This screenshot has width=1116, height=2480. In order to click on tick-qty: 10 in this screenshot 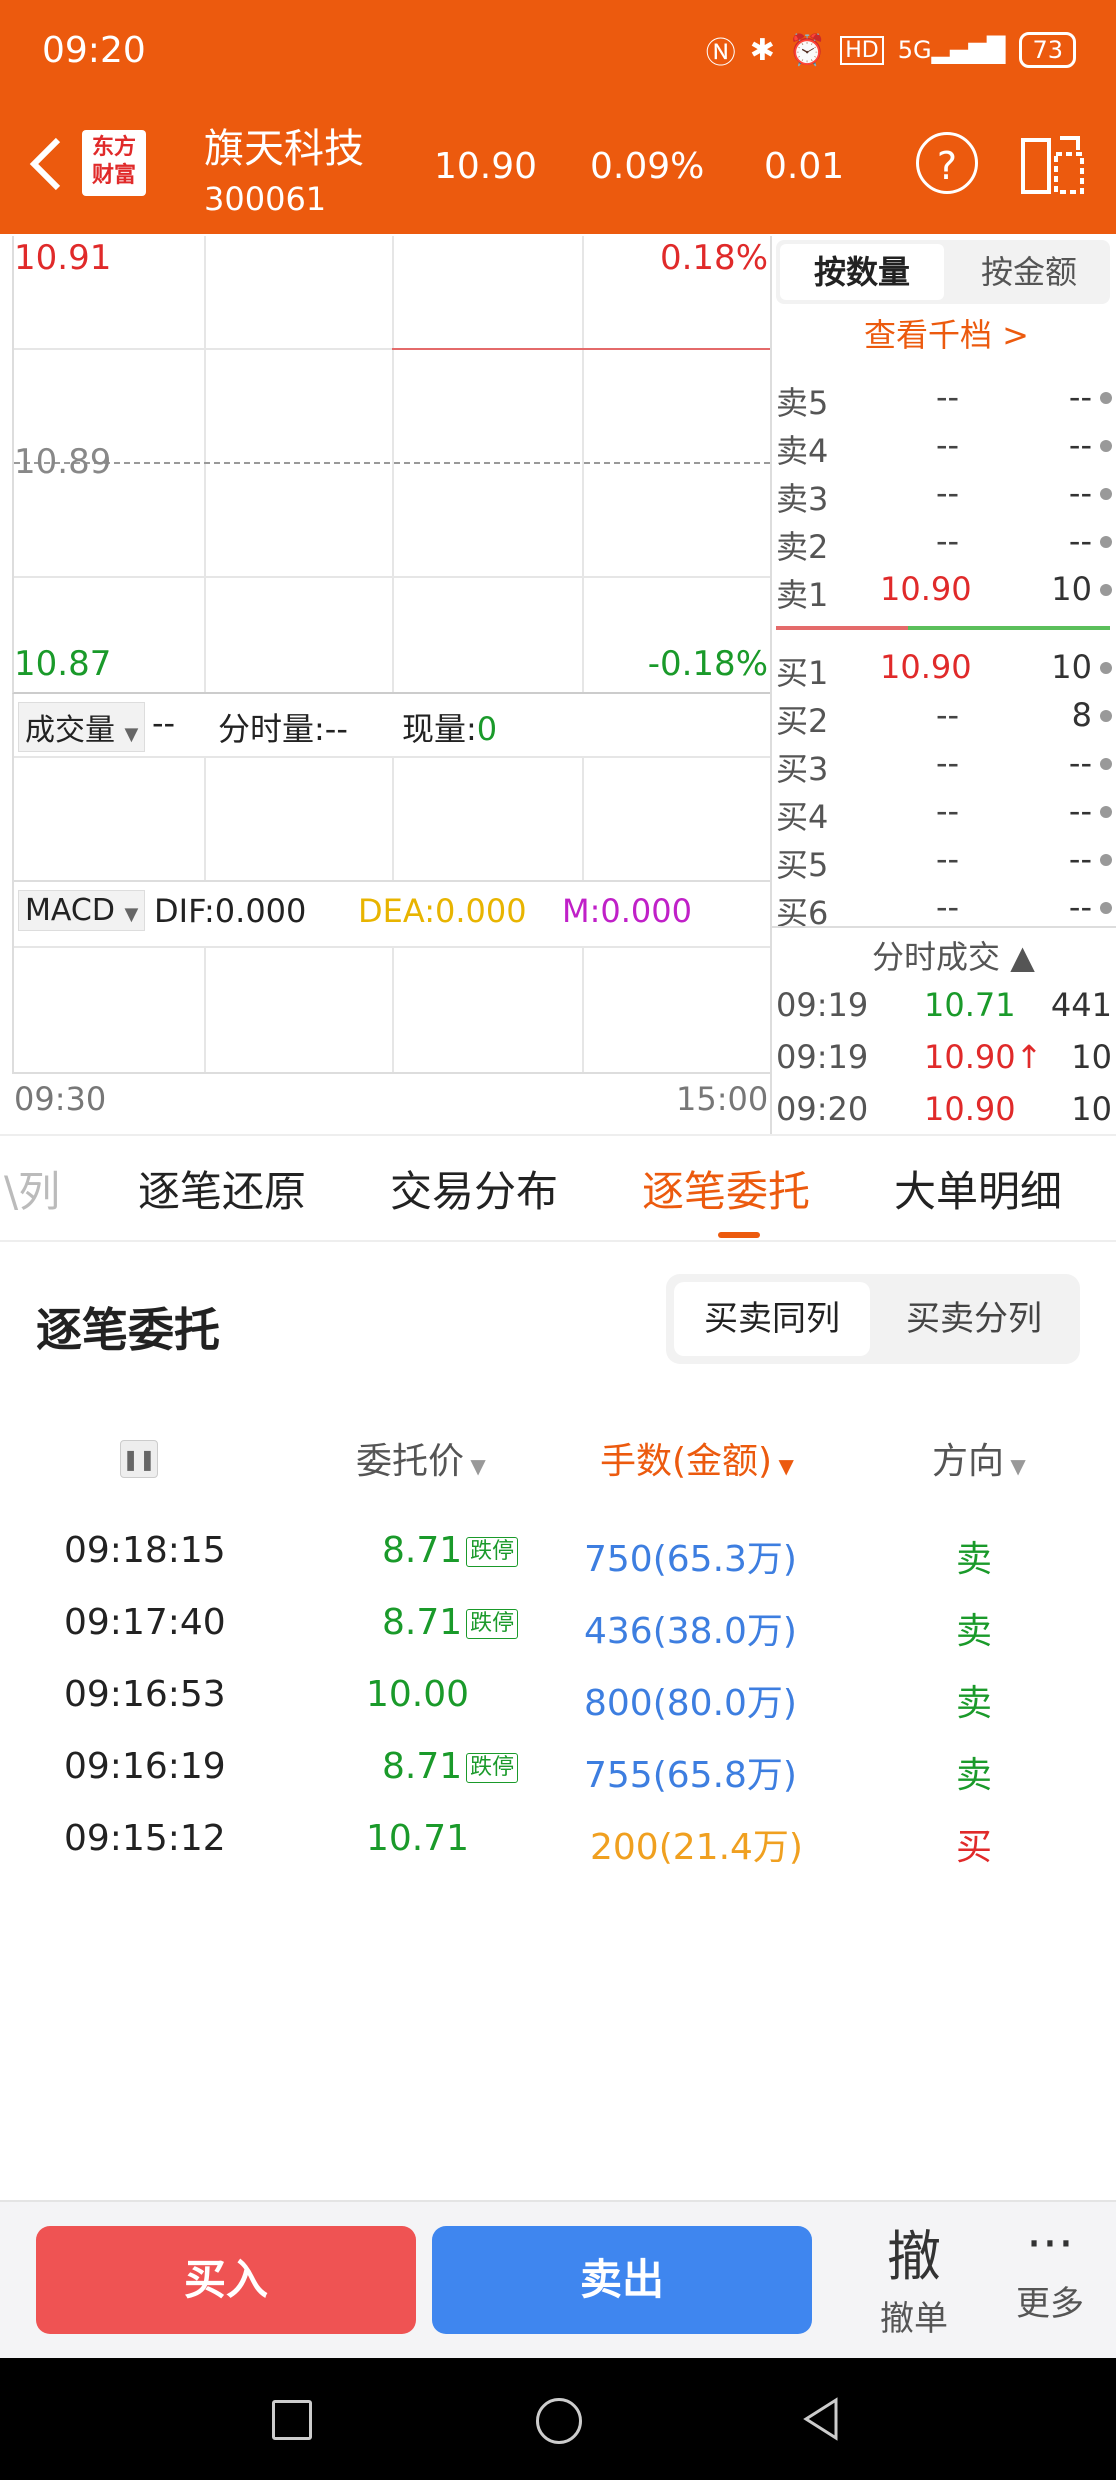, I will do `click(1091, 1057)`.